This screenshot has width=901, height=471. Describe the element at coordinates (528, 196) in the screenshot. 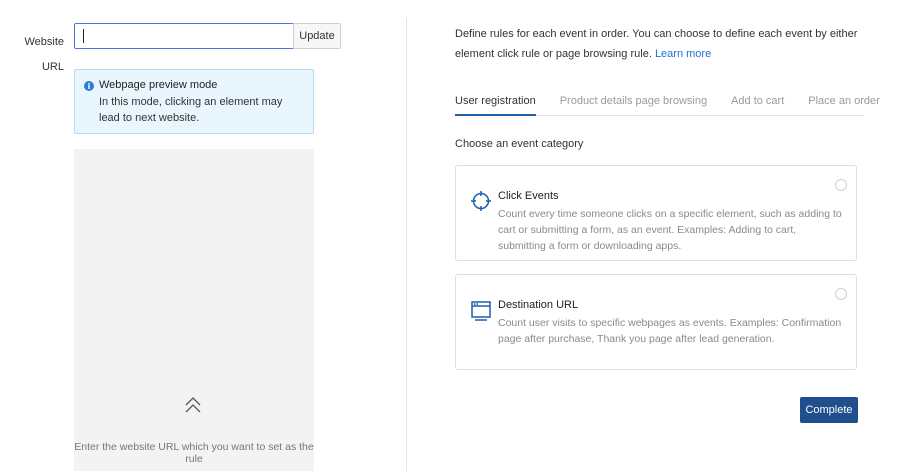

I see `click-events-title: Click Events` at that location.